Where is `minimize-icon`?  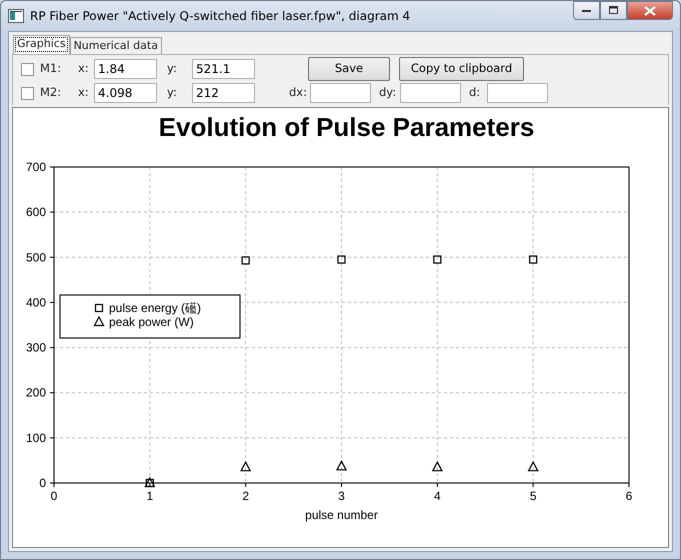
minimize-icon is located at coordinates (587, 10).